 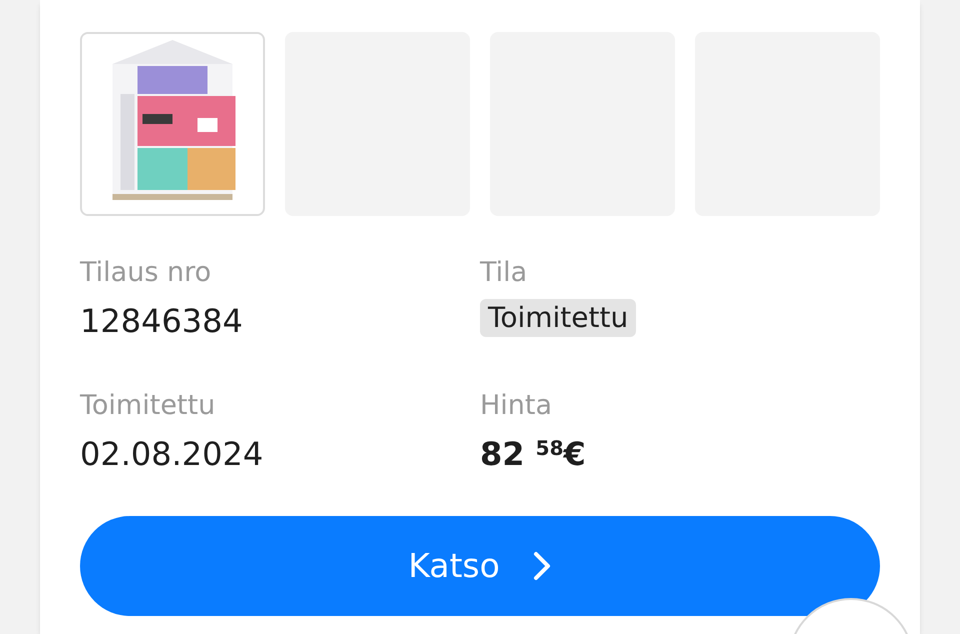 I want to click on field-label: Toimitettu, so click(x=148, y=406).